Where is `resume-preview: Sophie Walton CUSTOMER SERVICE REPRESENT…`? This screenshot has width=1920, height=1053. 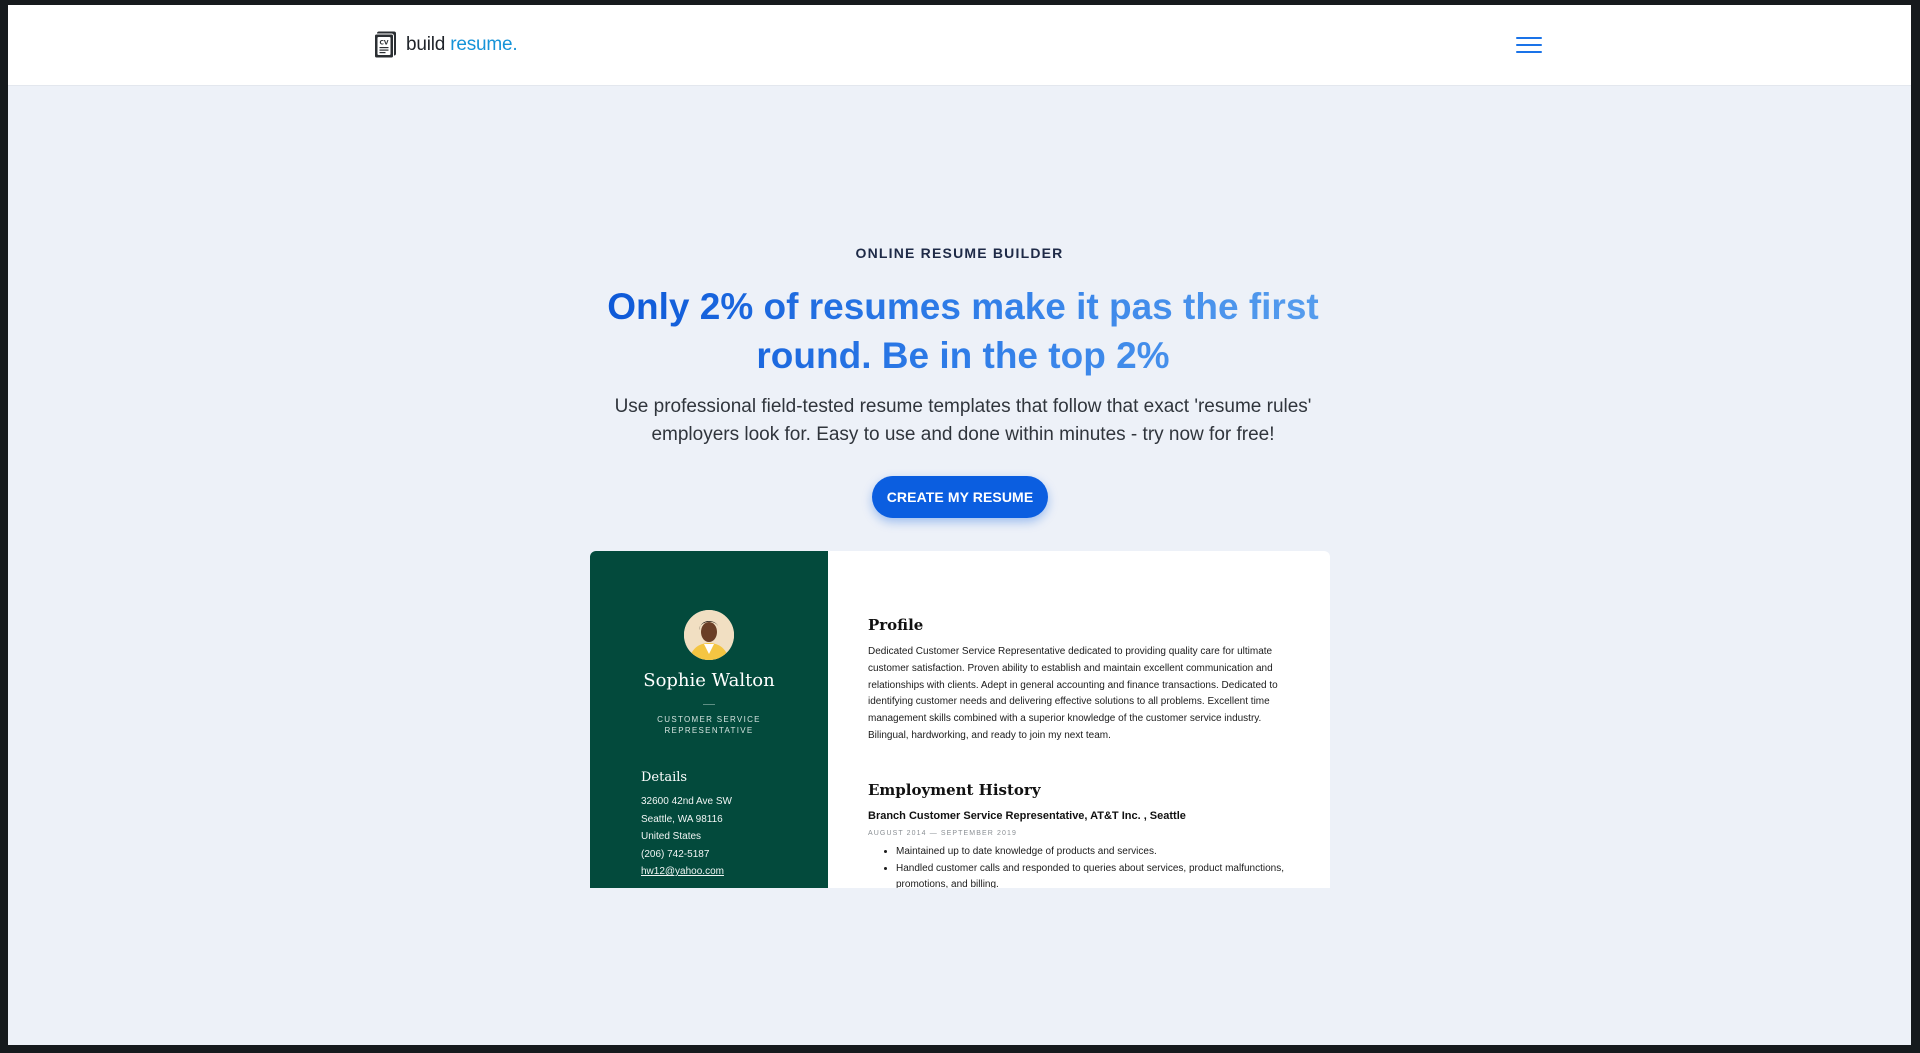
resume-preview: Sophie Walton CUSTOMER SERVICE REPRESENT… is located at coordinates (960, 719).